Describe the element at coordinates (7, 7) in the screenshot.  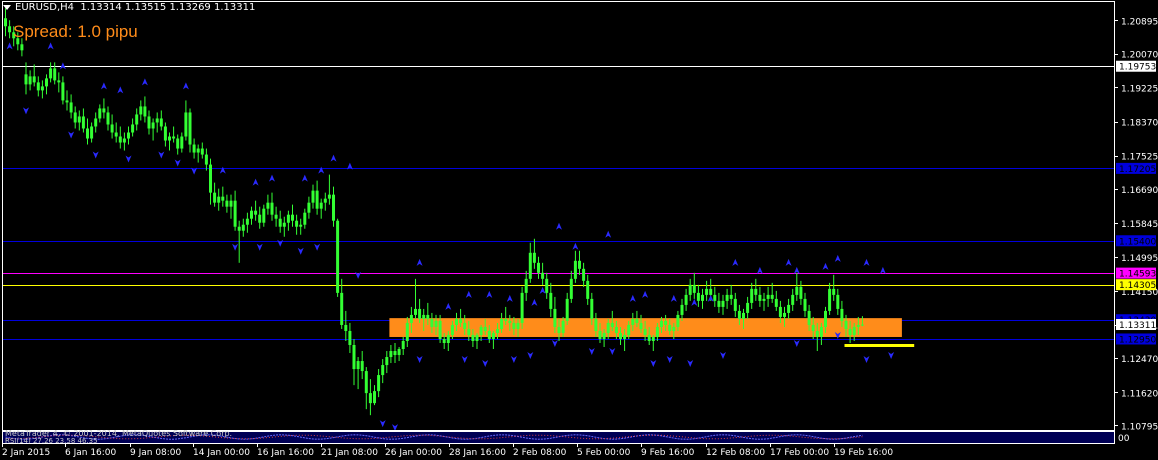
I see `menu-dropdown-icon` at that location.